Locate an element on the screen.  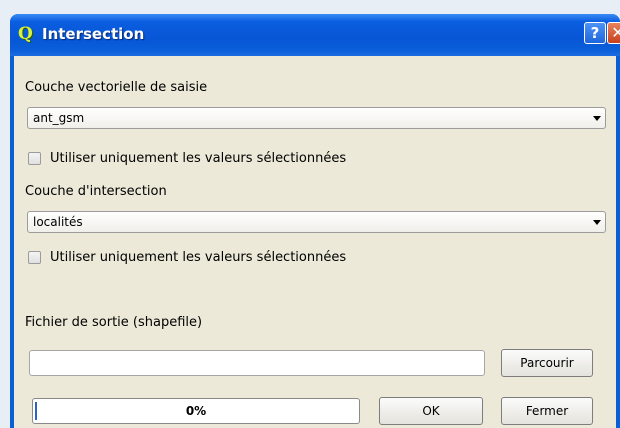
input-layer-combo: ant_gsm is located at coordinates (316, 118).